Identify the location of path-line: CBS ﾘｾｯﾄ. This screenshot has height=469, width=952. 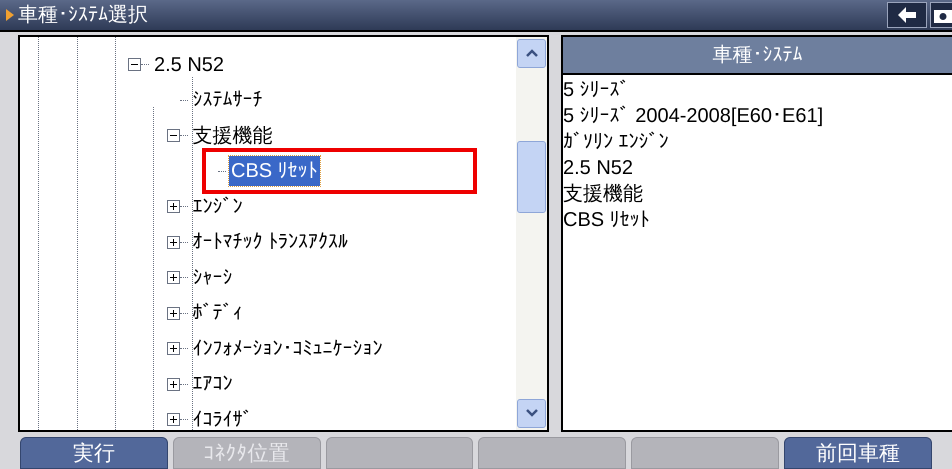
(607, 220).